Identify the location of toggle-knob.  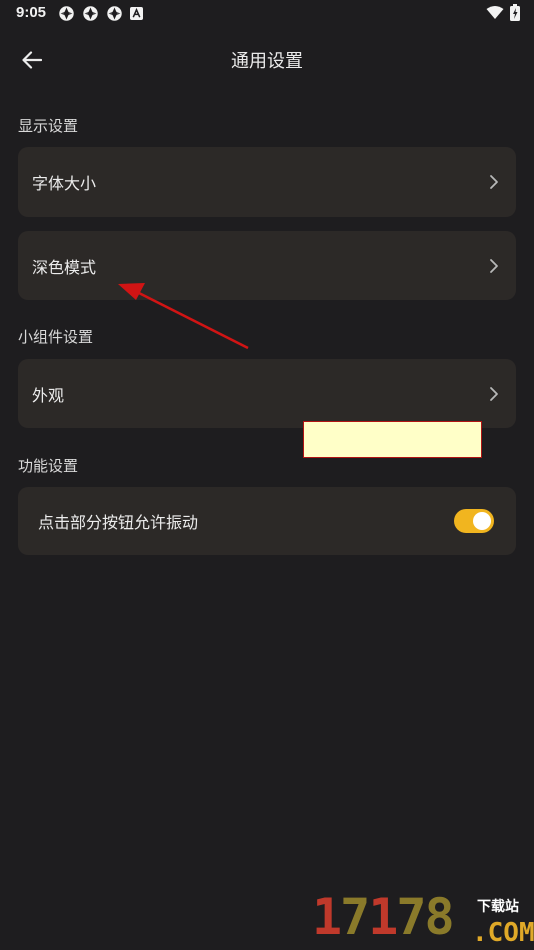
(482, 521).